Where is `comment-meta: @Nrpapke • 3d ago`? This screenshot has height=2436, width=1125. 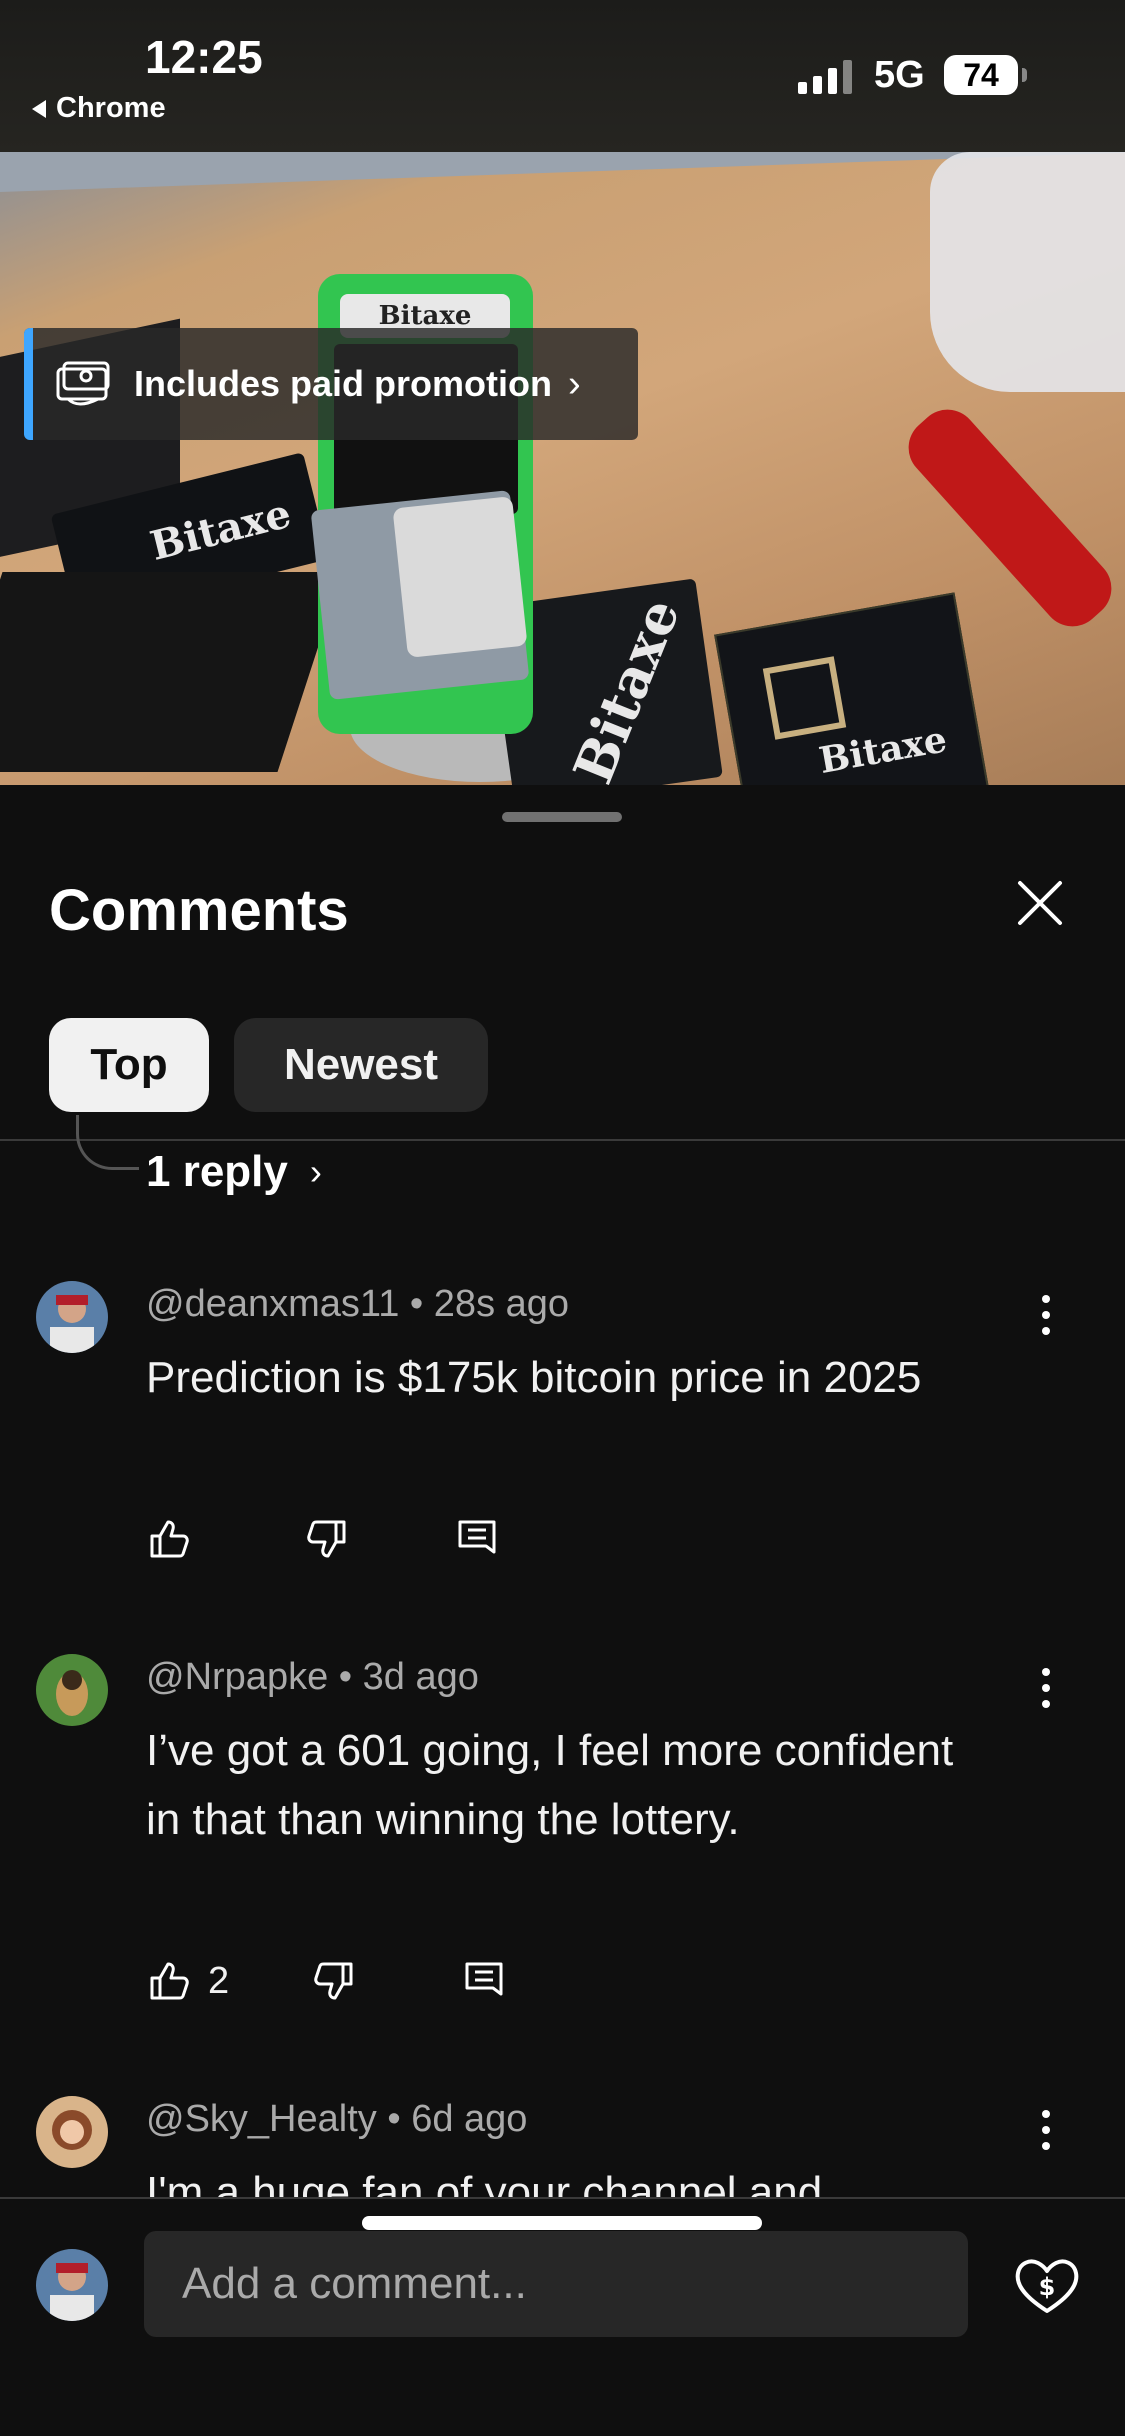
comment-meta: @Nrpapke • 3d ago is located at coordinates (312, 1677).